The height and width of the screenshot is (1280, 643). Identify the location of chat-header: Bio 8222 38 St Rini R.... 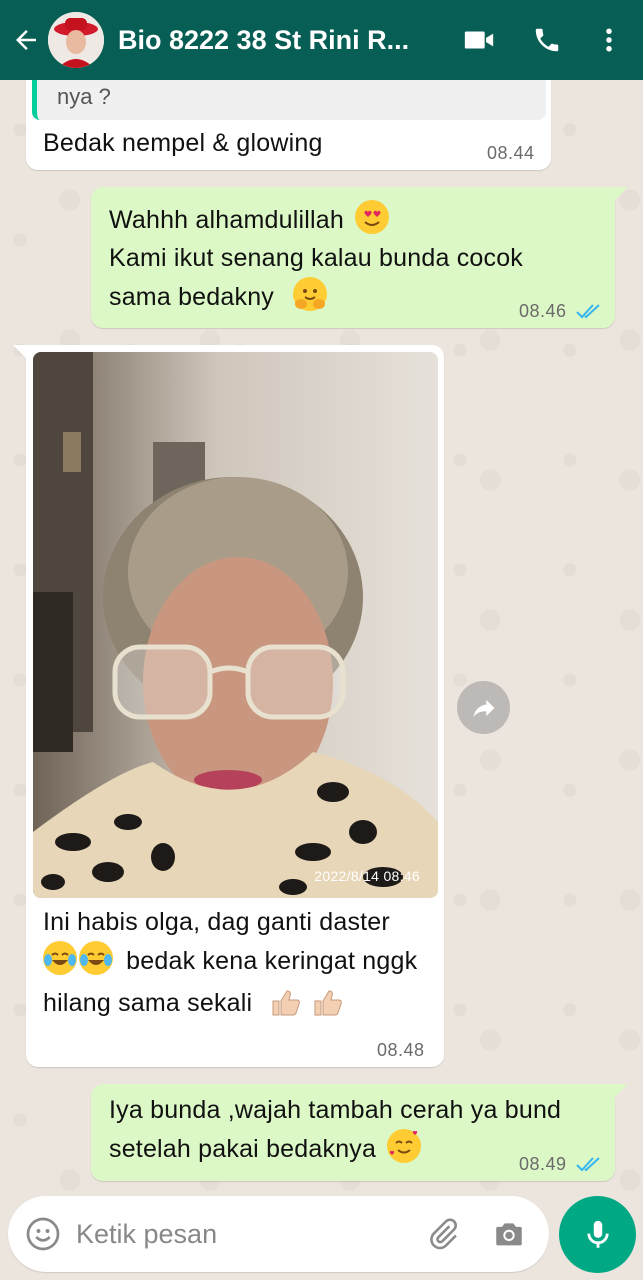
(321, 40).